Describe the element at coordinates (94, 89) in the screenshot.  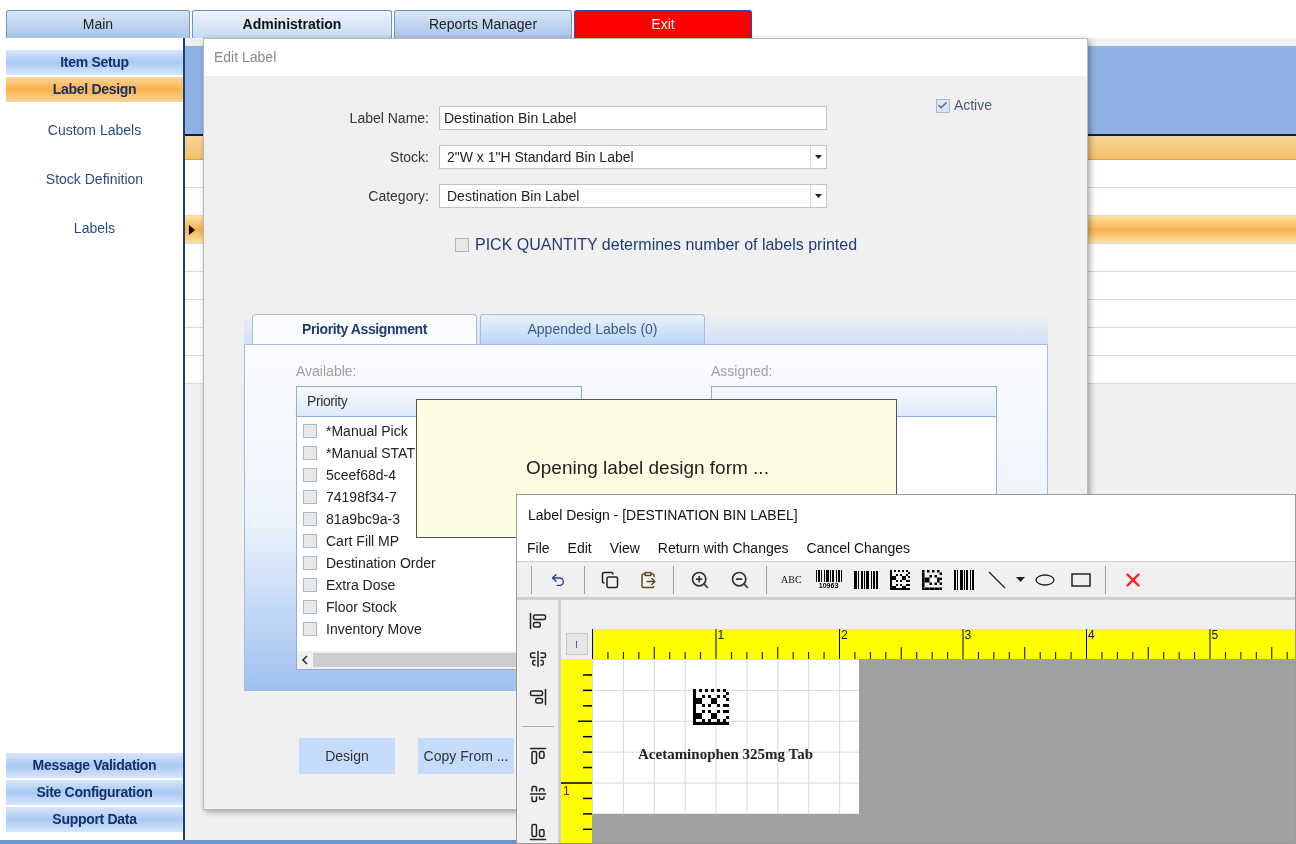
I see `sidebar-section: Label Design` at that location.